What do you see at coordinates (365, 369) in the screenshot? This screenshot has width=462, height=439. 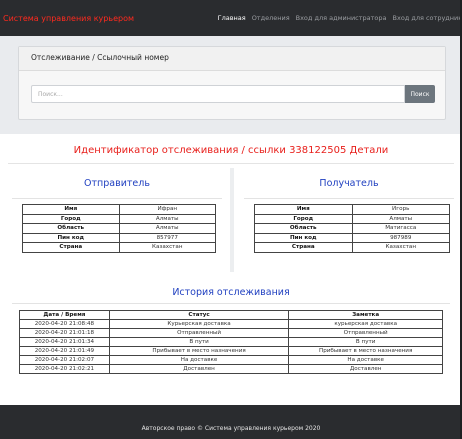 I see `history-note: Доставлен` at bounding box center [365, 369].